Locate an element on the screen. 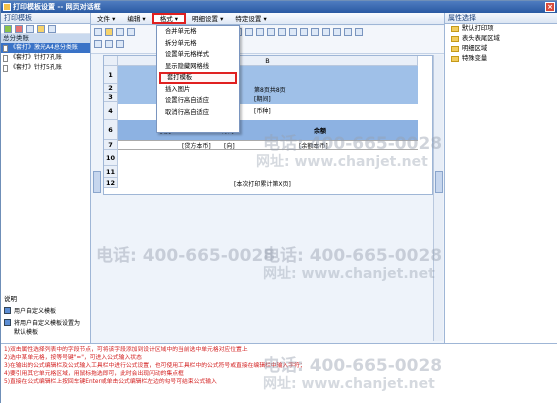 This screenshot has height=404, width=557. property-panel-title: 属性选择 is located at coordinates (501, 18).